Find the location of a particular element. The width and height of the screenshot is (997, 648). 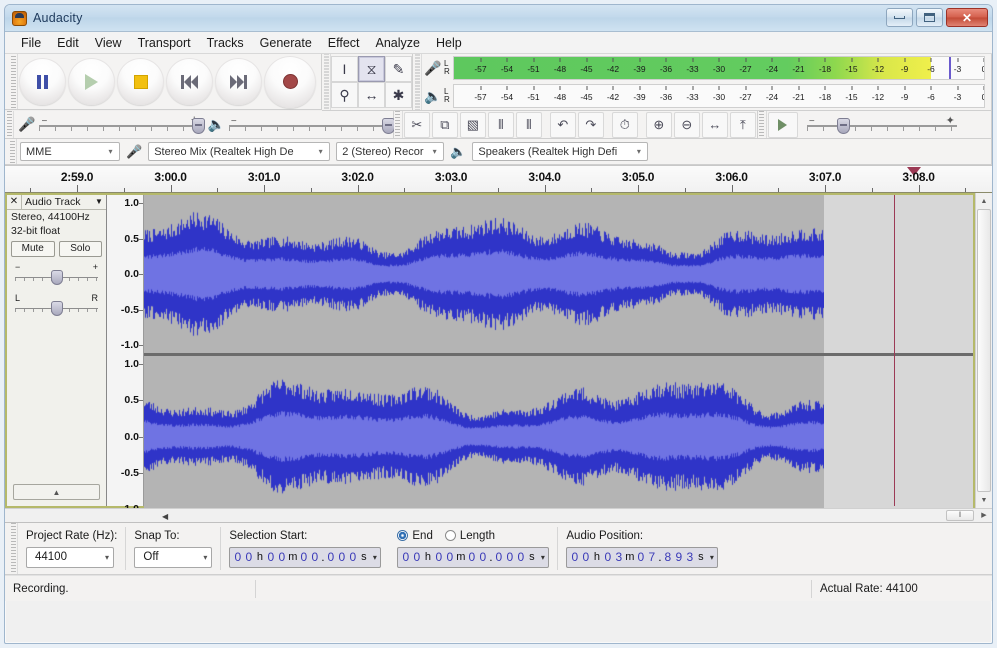

time-digit: 8 is located at coordinates (667, 557).